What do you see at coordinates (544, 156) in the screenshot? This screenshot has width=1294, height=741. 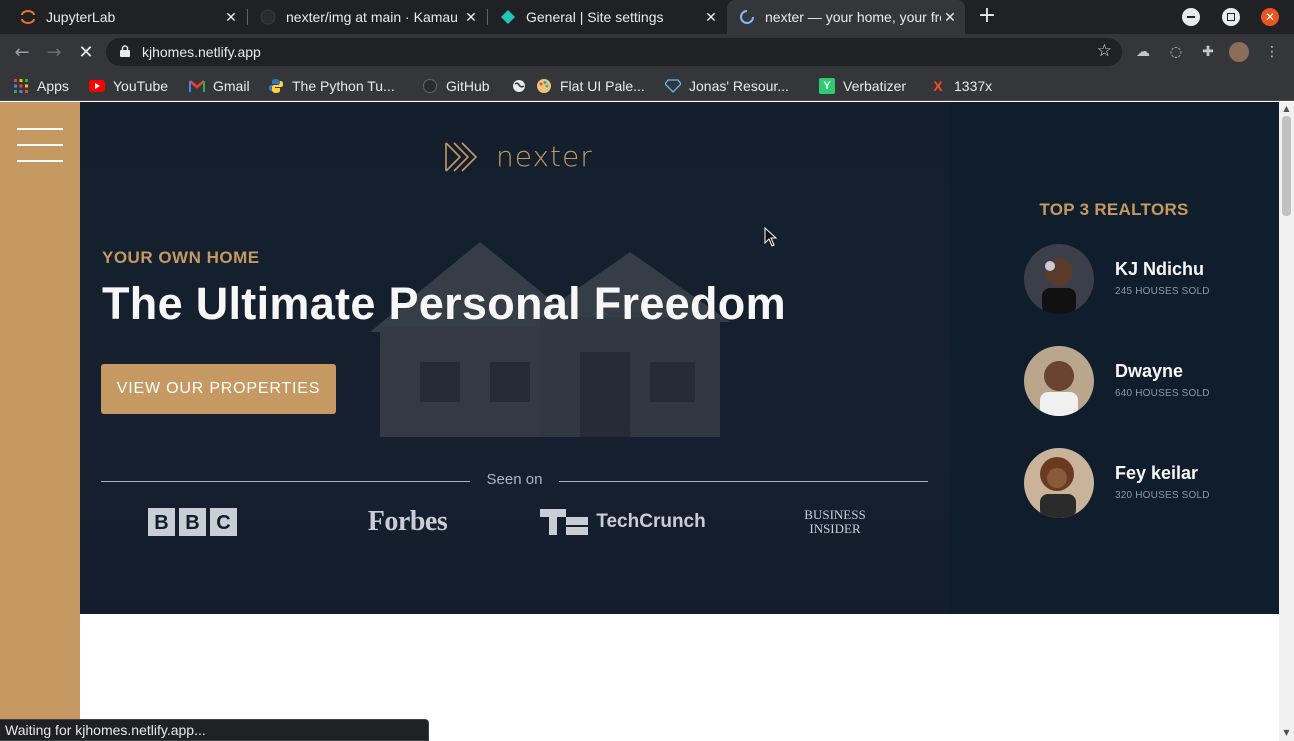 I see `logo-text: nexter` at bounding box center [544, 156].